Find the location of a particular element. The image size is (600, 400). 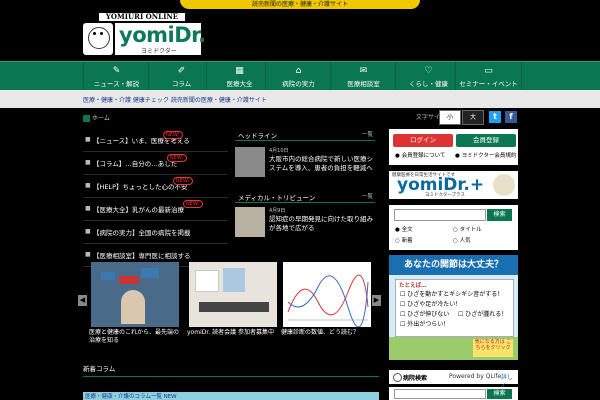

nav-item-encyclopedia: ▦ 医療大全 is located at coordinates (239, 76).